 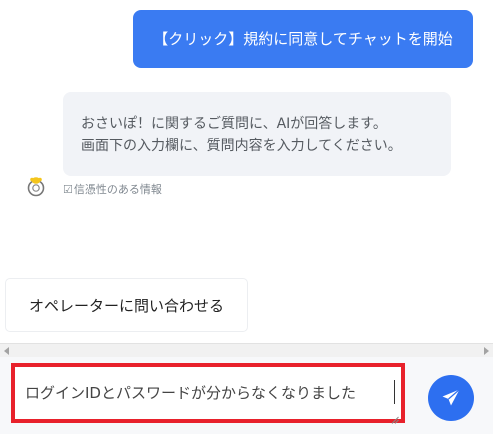 What do you see at coordinates (117, 189) in the screenshot?
I see `trust-note-text: 信憑性のある情報` at bounding box center [117, 189].